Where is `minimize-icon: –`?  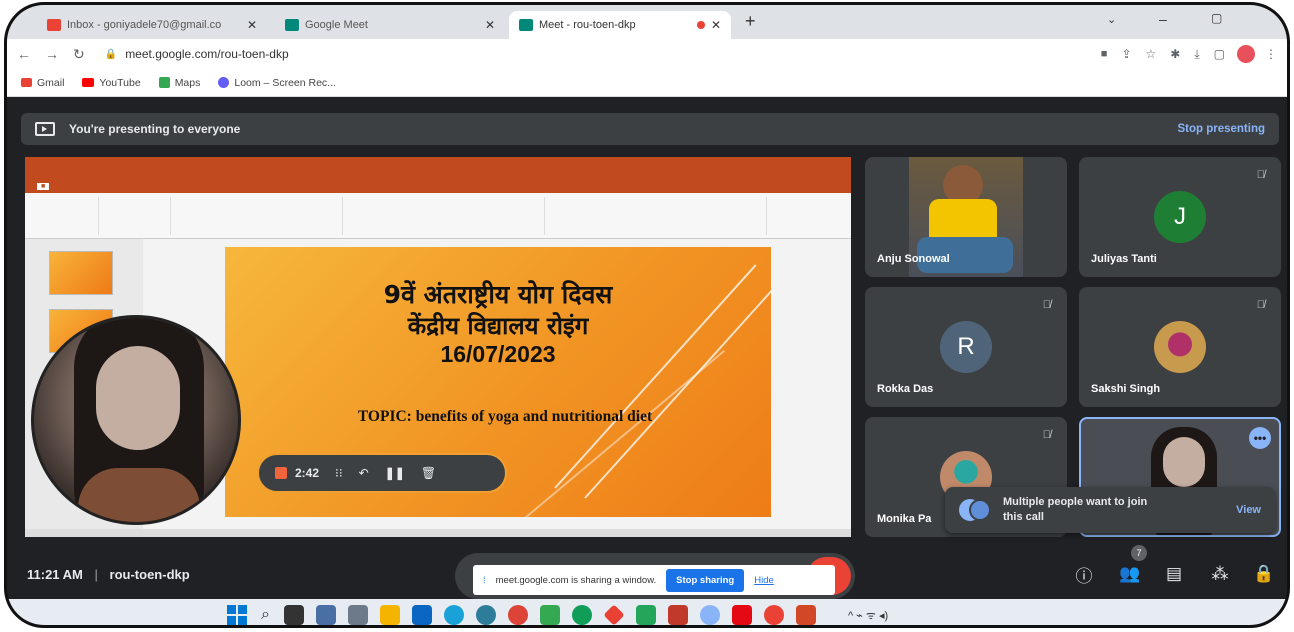
minimize-icon: – is located at coordinates (1163, 19).